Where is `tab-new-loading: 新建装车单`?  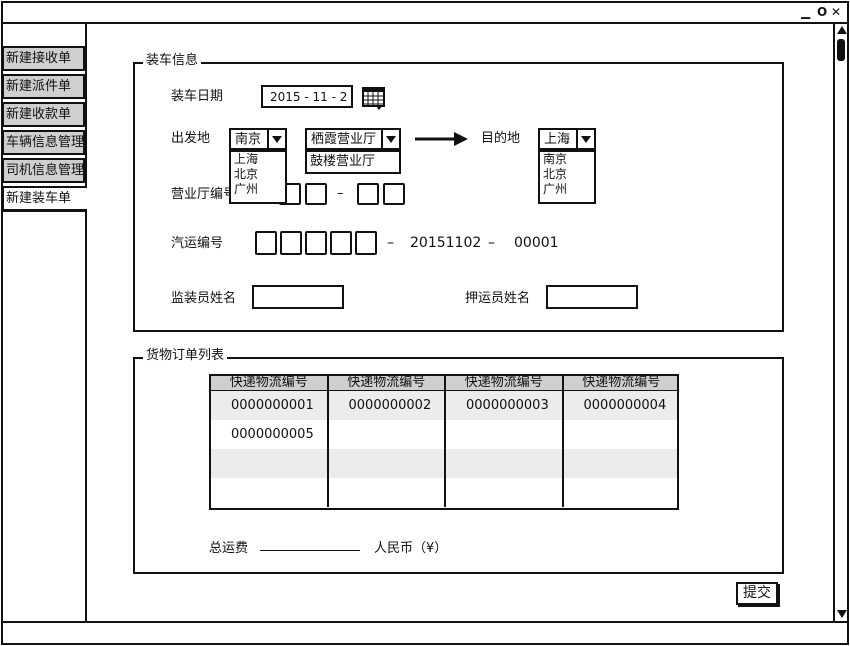
tab-new-loading: 新建装车单 is located at coordinates (44, 198).